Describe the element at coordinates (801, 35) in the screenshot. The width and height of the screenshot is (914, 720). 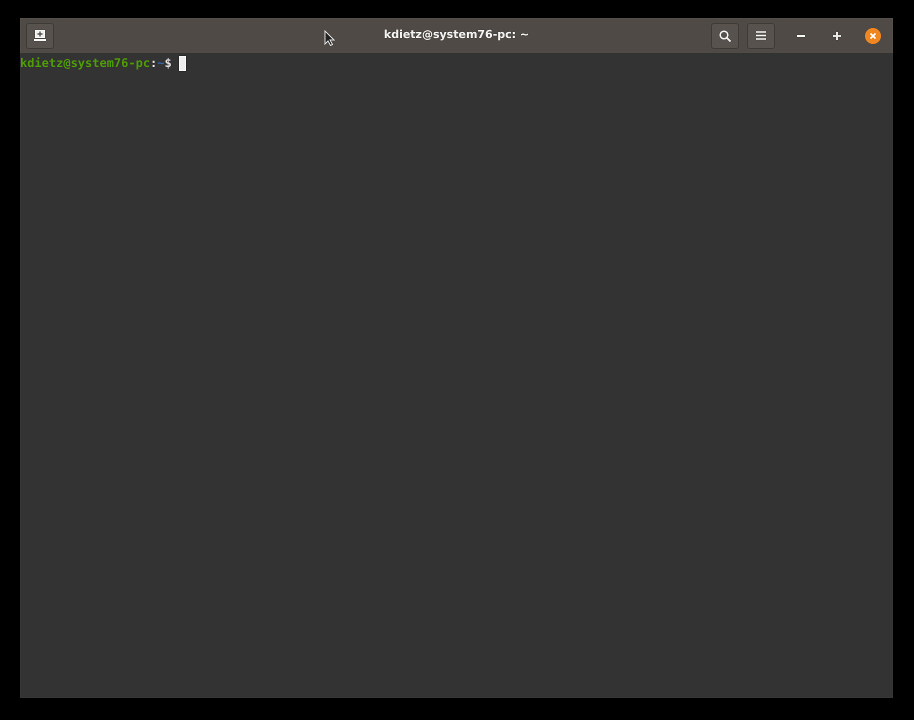
I see `minimize-icon` at that location.